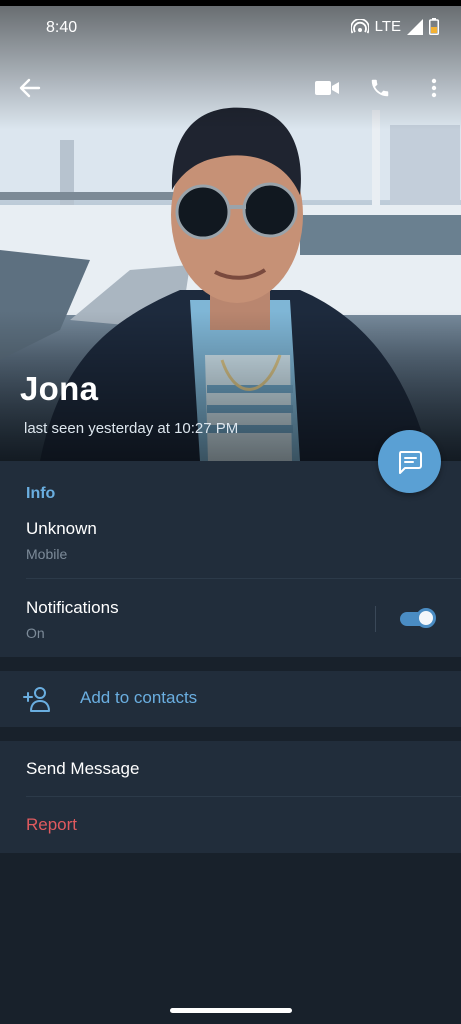  What do you see at coordinates (62, 27) in the screenshot?
I see `status-time: 8:40` at bounding box center [62, 27].